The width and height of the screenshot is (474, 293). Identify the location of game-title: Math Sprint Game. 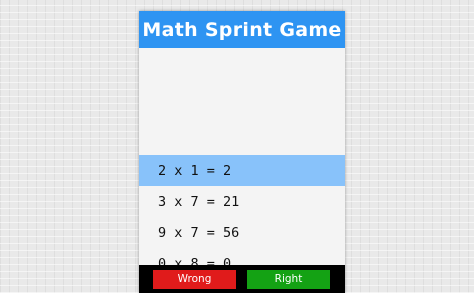
(242, 29).